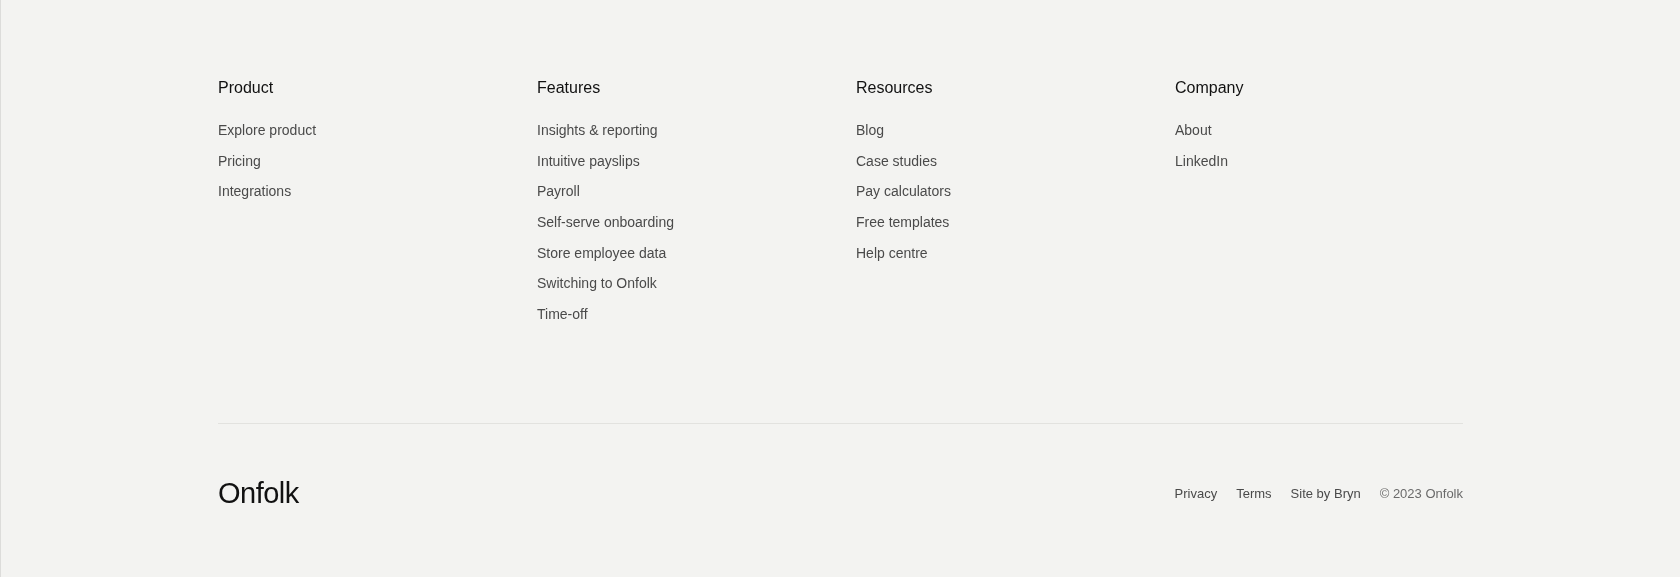  I want to click on copyright: © 2023 Onfolk, so click(1421, 493).